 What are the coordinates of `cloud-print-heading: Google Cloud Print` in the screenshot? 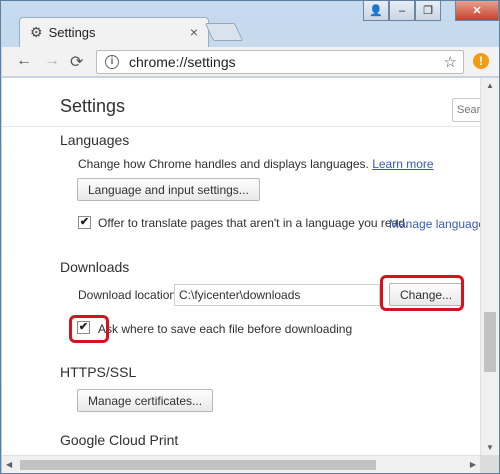 It's located at (119, 440).